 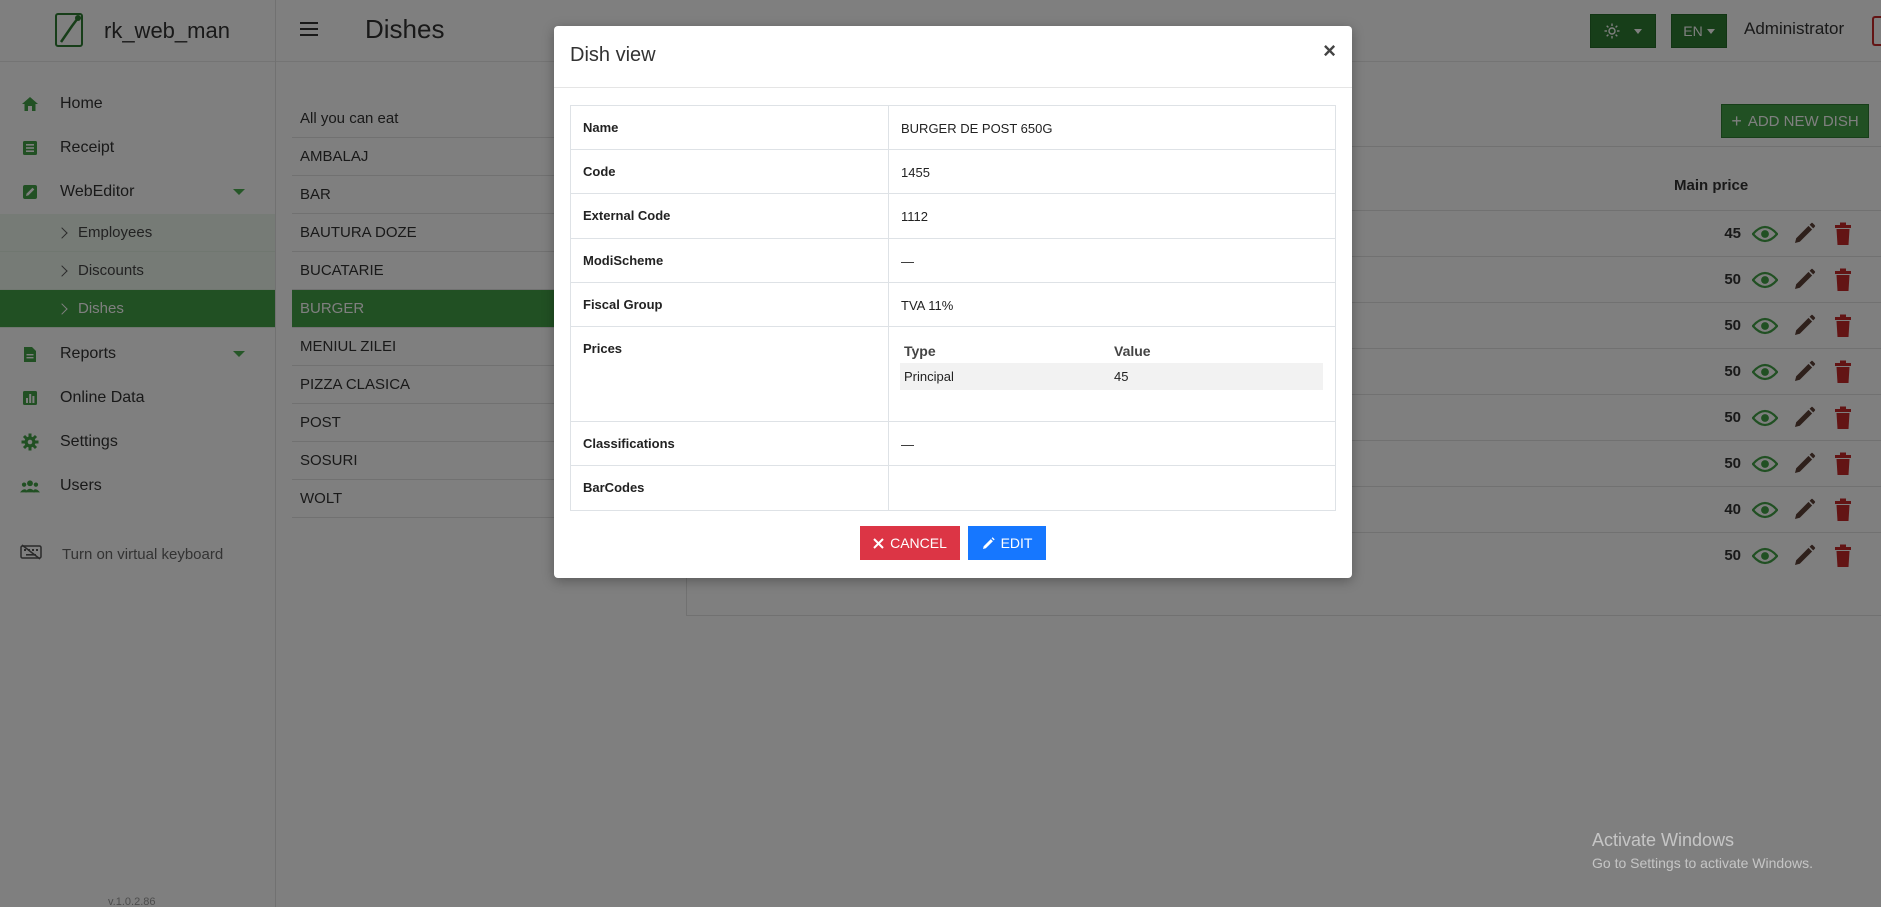 I want to click on close-icon, so click(x=878, y=543).